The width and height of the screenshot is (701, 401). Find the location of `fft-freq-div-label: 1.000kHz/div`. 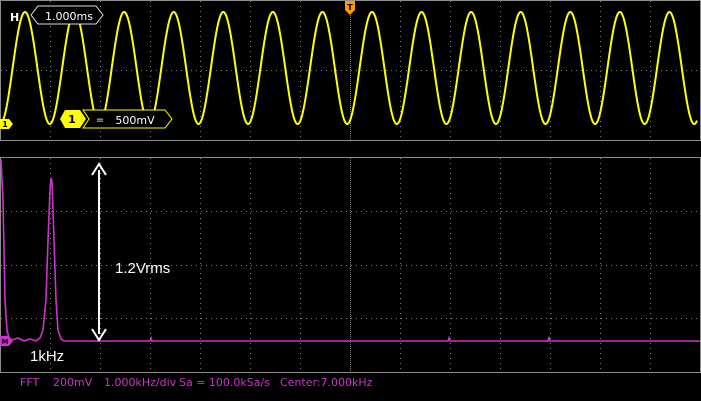

fft-freq-div-label: 1.000kHz/div is located at coordinates (140, 382).